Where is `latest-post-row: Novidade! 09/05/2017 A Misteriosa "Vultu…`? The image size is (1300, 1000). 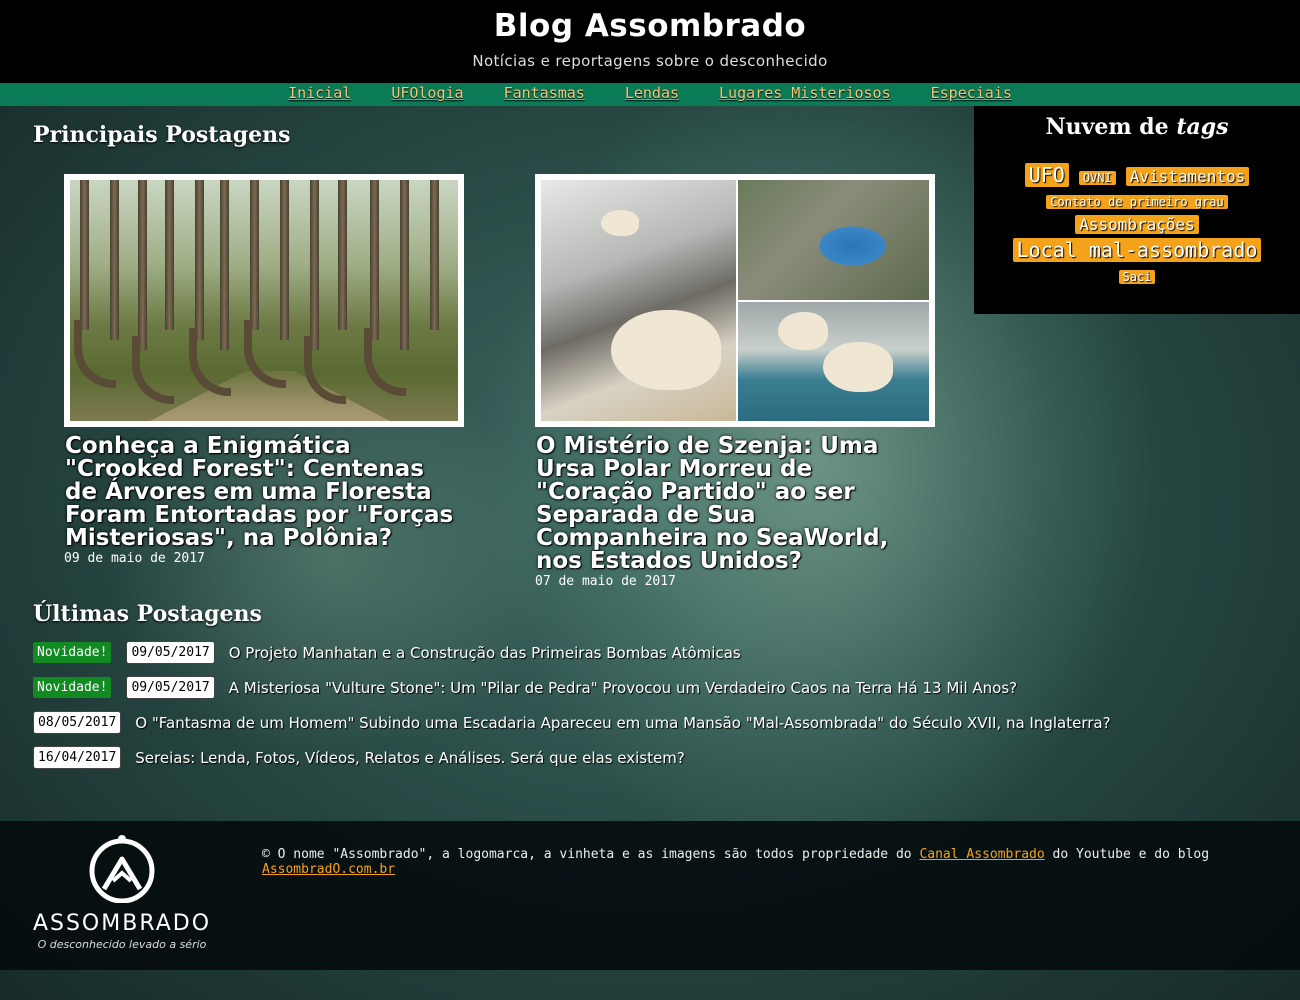
latest-post-row: Novidade! 09/05/2017 A Misteriosa "Vultu… is located at coordinates (525, 687).